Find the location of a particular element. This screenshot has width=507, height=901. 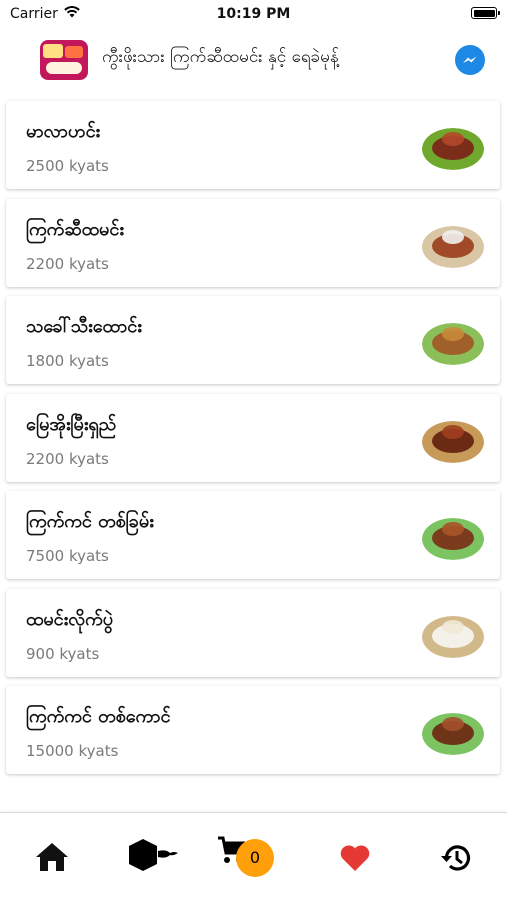

menu-item: ကြက်ကင် တစ်ခြမ်း 7500 kyats is located at coordinates (253, 535).